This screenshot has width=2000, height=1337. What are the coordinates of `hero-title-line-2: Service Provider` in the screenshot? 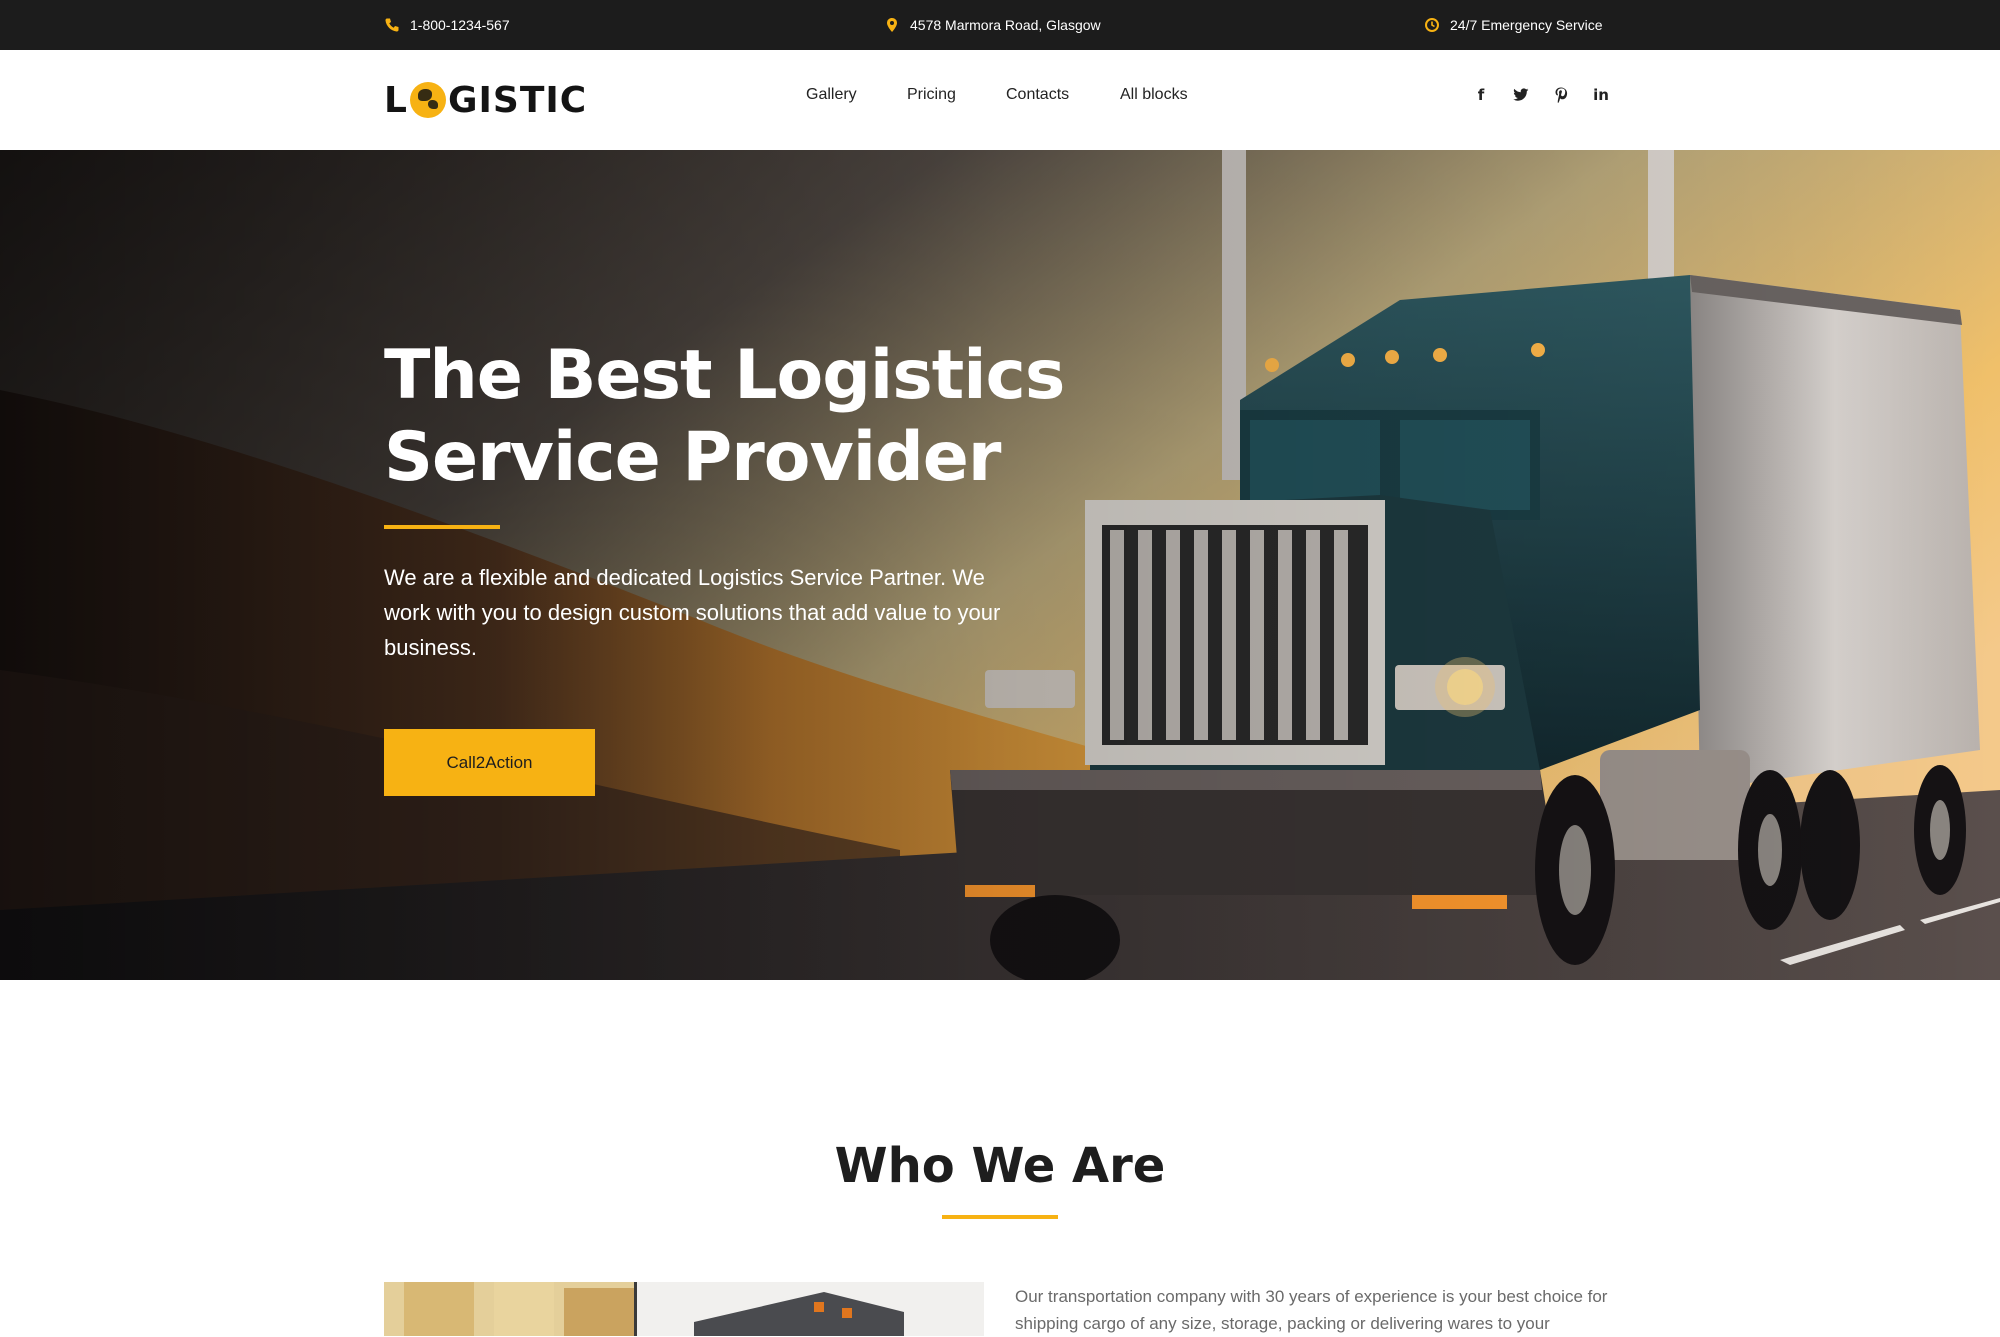 It's located at (692, 457).